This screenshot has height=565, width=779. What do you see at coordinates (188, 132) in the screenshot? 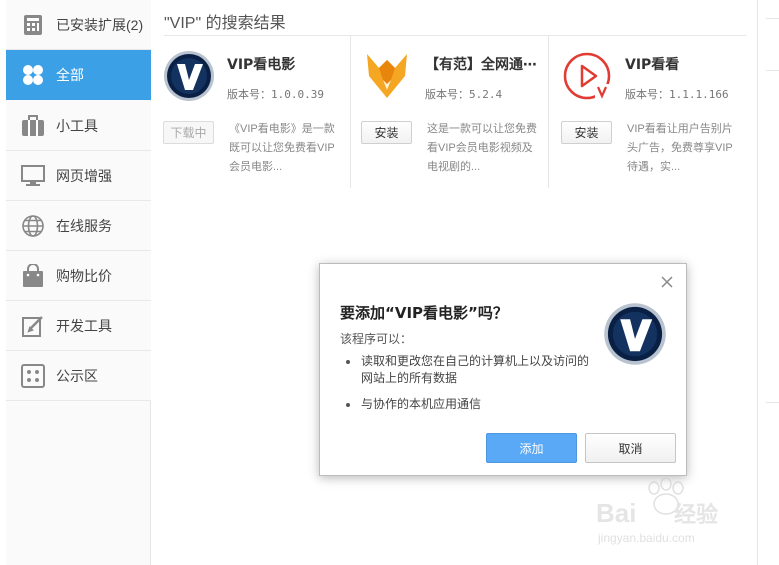
I see `downloading-button: 下载中` at bounding box center [188, 132].